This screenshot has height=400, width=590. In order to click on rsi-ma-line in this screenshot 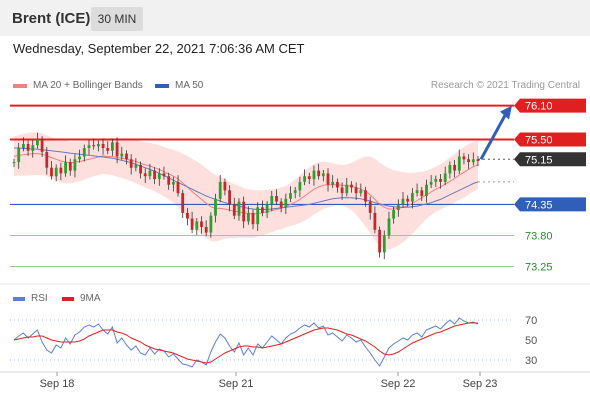, I will do `click(245, 343)`.